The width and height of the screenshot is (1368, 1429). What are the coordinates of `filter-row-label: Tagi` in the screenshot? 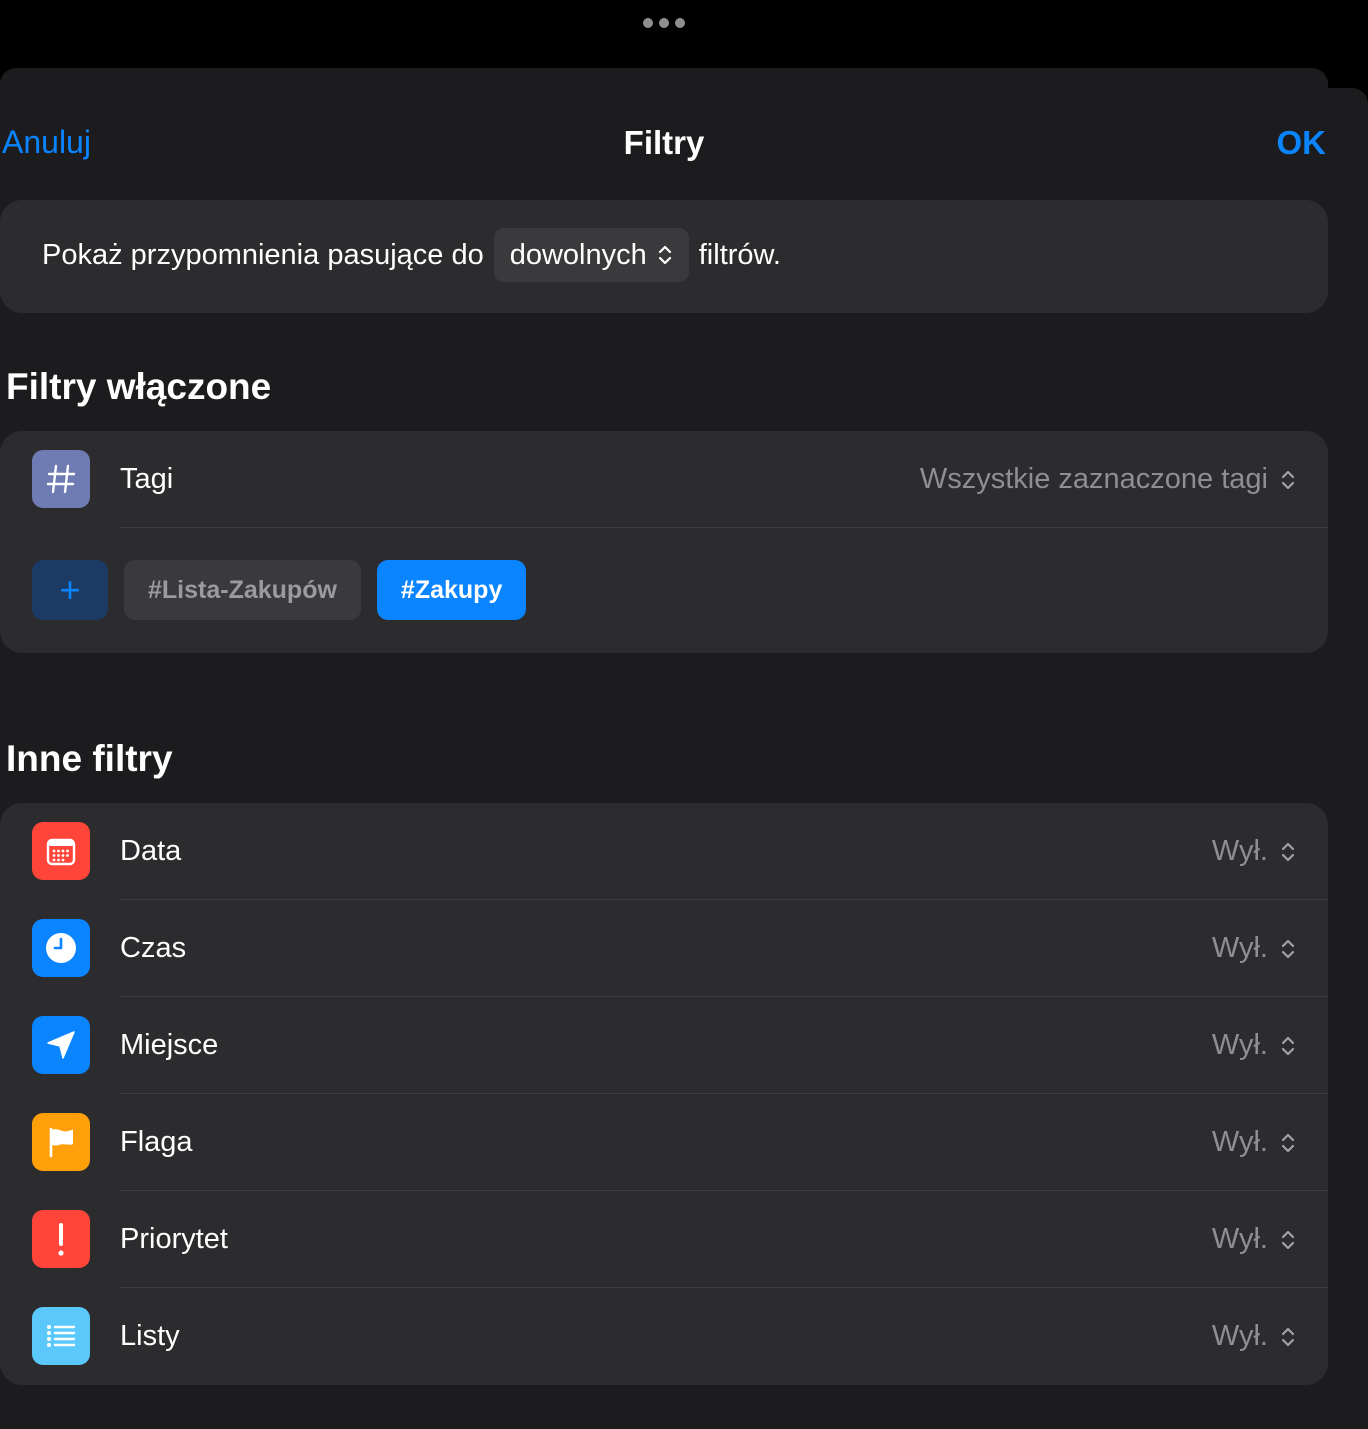 It's located at (147, 479).